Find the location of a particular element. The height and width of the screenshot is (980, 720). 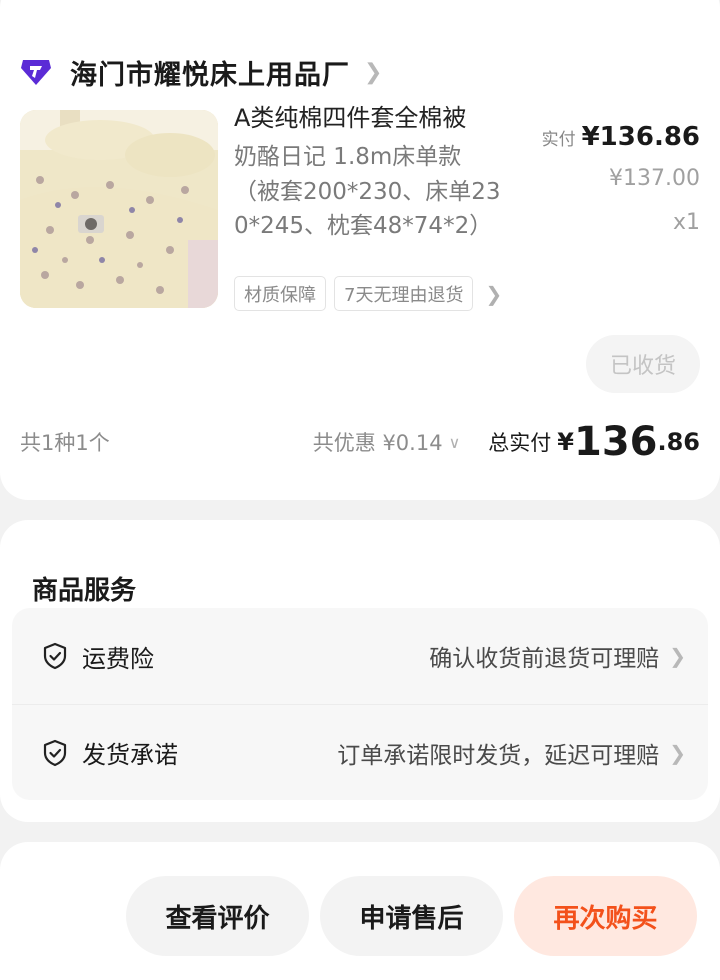

bottom-action-bar: 查看评价 申请售后 再次购买 is located at coordinates (360, 911).